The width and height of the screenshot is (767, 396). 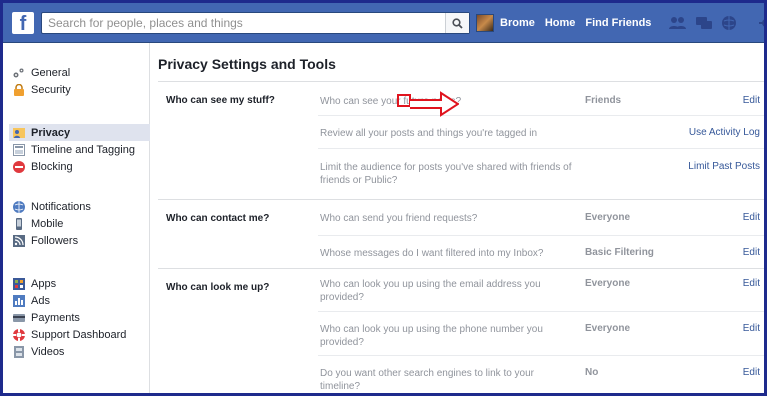 I want to click on setting-value: Basic Filtering, so click(x=619, y=252).